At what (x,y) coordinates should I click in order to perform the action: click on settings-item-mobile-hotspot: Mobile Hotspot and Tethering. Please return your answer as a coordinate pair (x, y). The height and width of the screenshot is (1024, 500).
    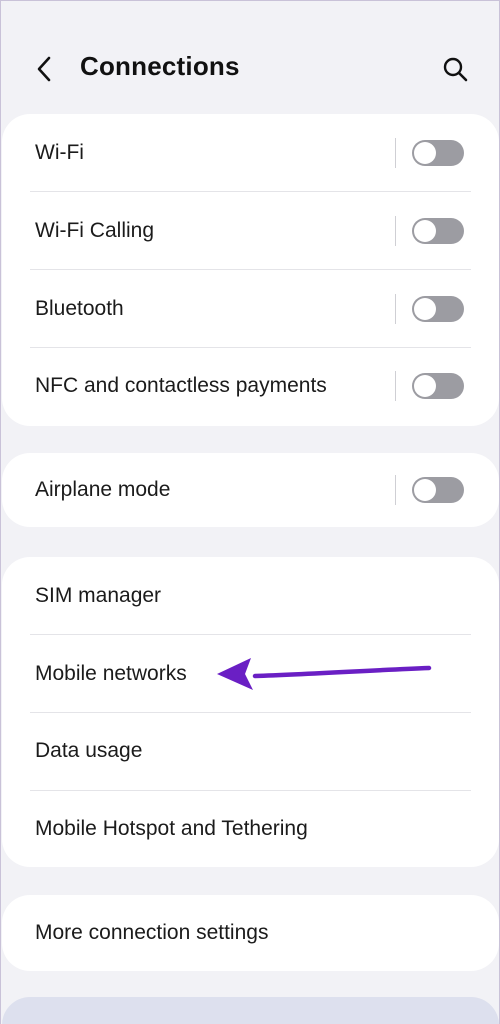
    Looking at the image, I should click on (250, 829).